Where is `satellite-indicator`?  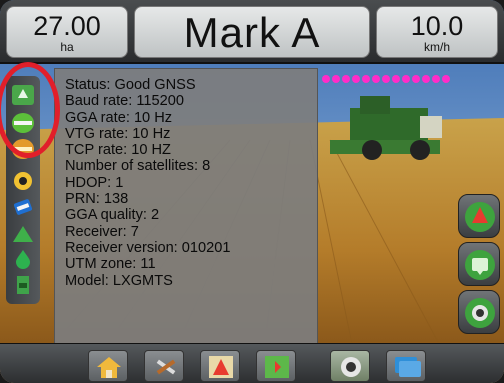 satellite-indicator is located at coordinates (387, 76).